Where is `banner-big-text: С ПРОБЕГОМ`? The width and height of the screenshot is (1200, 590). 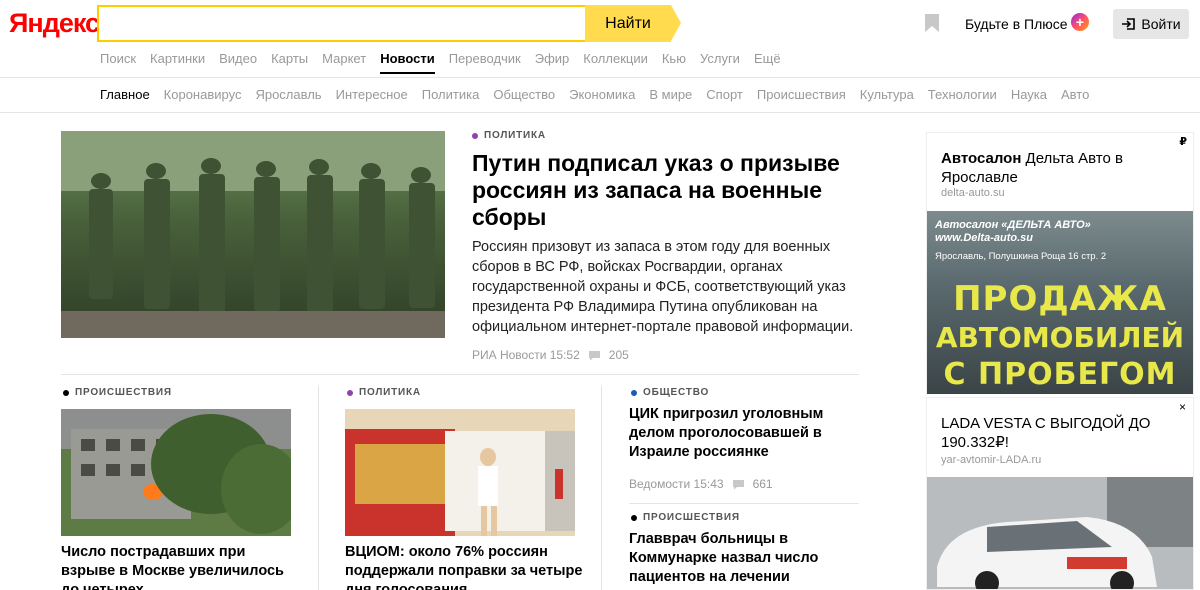
banner-big-text: С ПРОБЕГОМ is located at coordinates (1060, 374).